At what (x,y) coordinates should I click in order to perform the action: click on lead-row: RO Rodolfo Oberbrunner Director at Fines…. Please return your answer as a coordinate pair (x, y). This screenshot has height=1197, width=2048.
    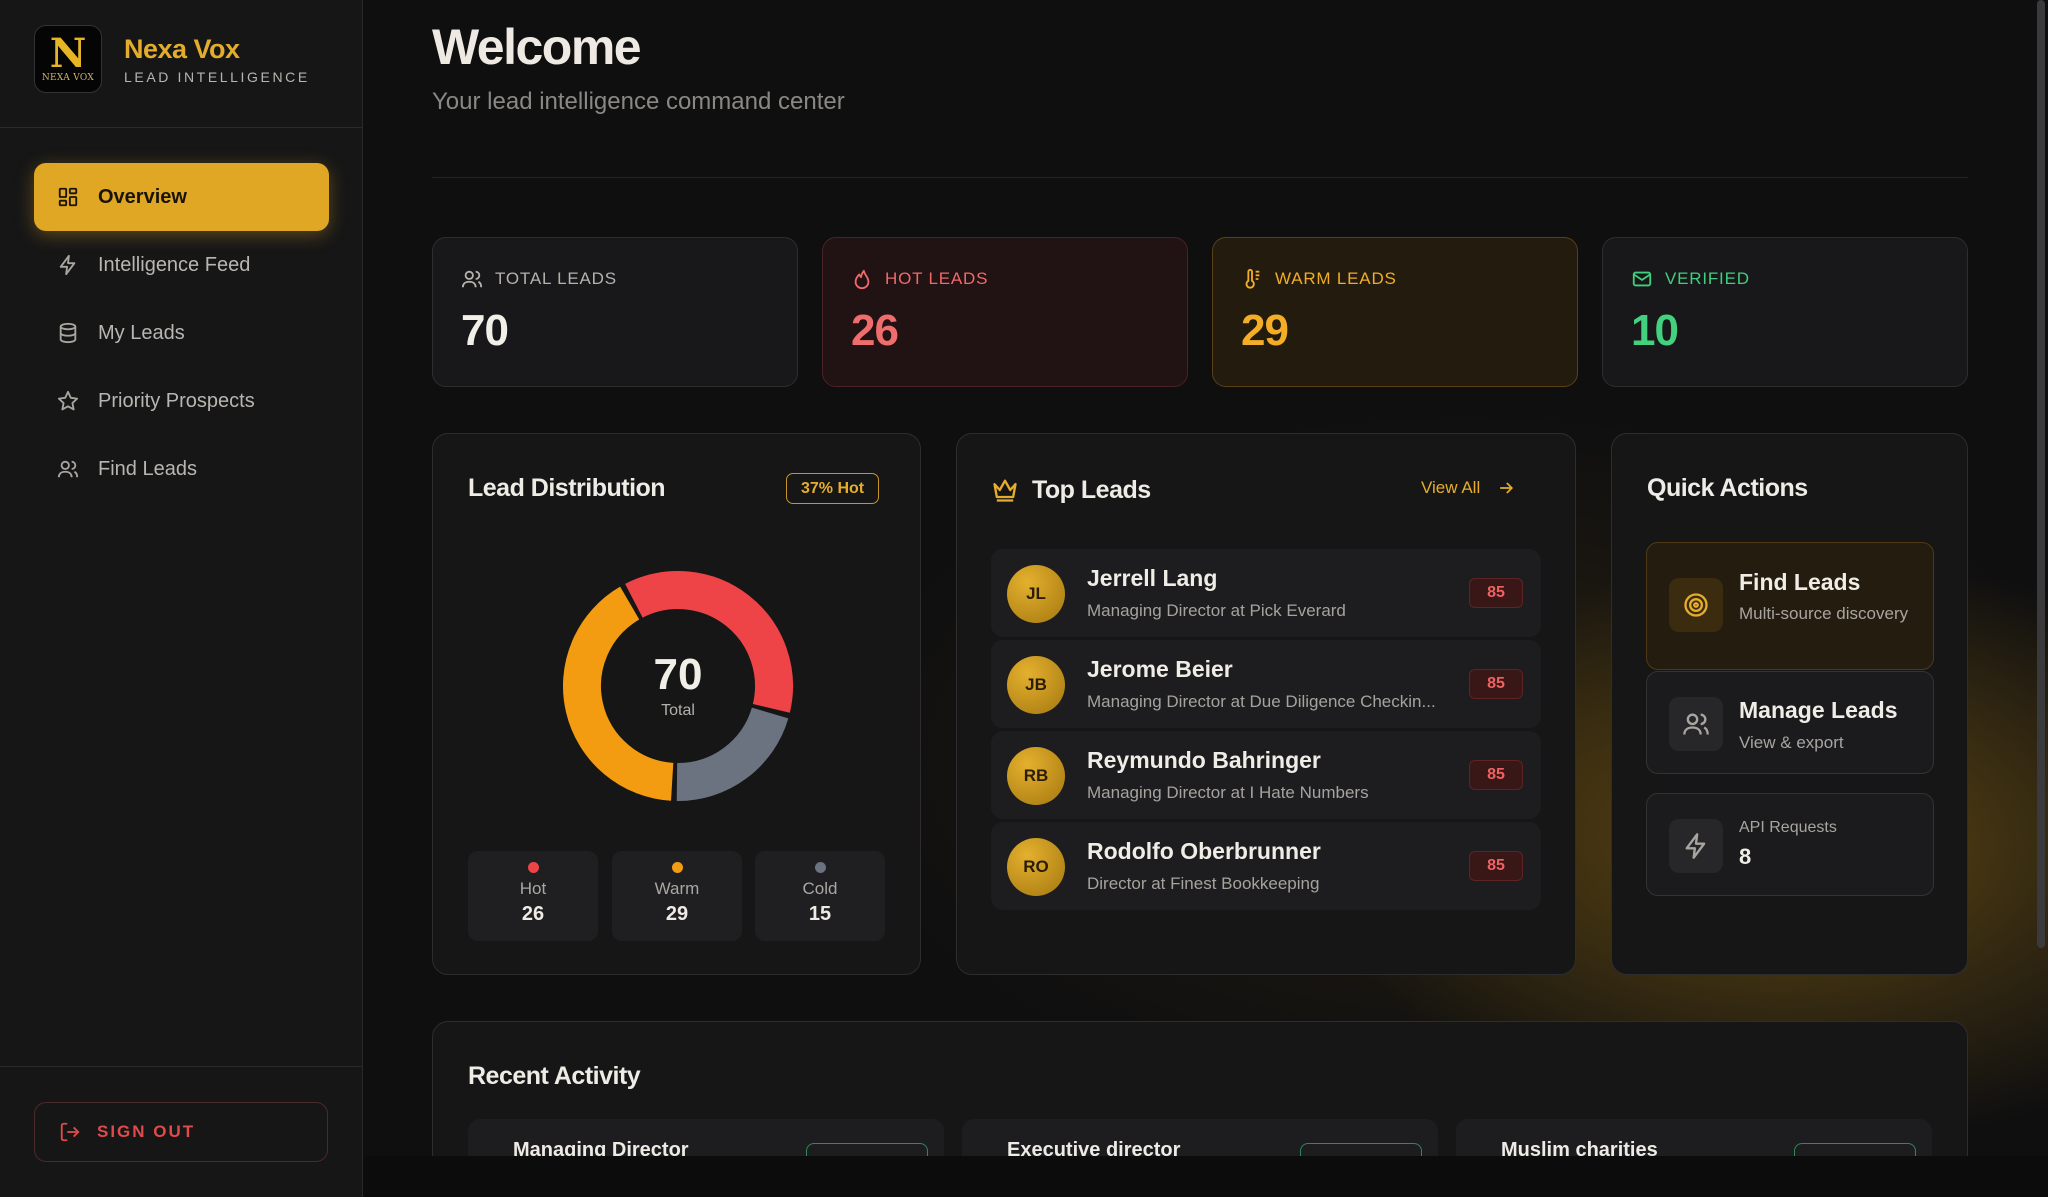
    Looking at the image, I should click on (1266, 866).